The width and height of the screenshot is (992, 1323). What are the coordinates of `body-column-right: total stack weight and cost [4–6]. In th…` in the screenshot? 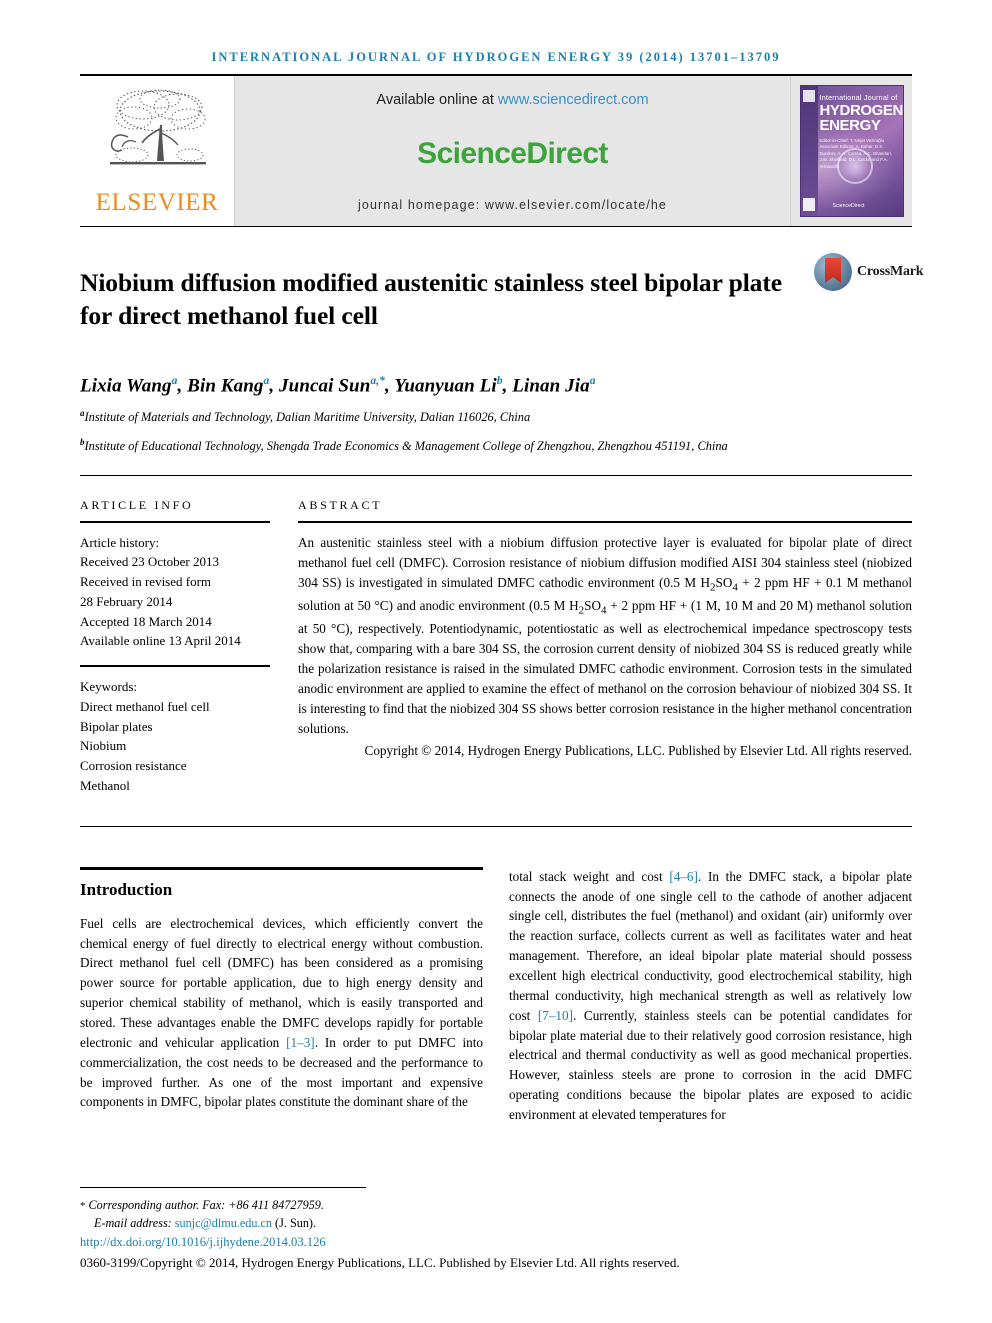 It's located at (710, 996).